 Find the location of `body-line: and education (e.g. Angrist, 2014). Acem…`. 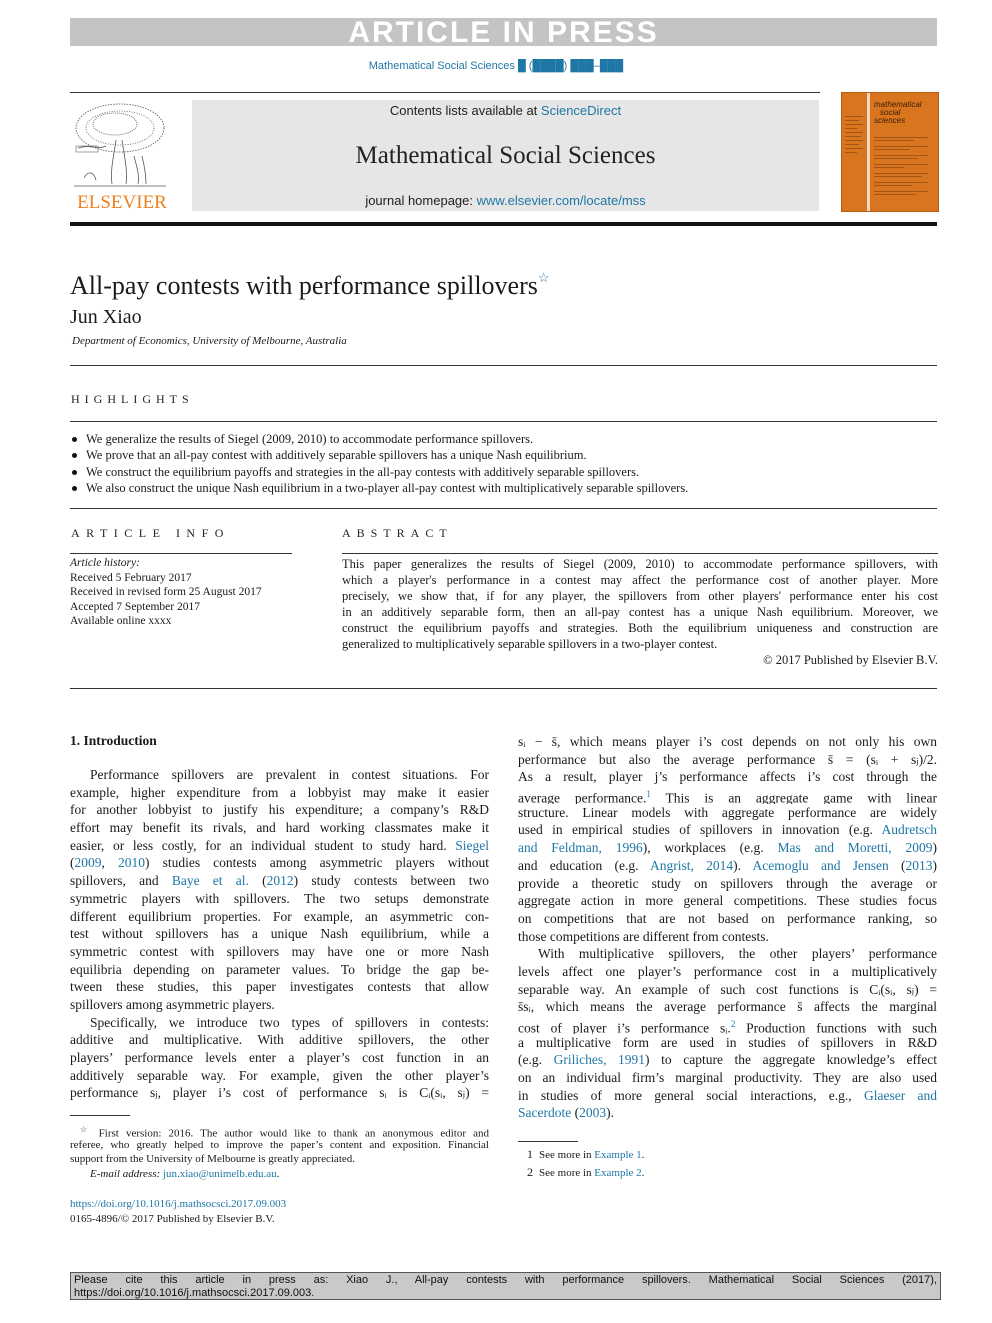

body-line: and education (e.g. Angrist, 2014). Acem… is located at coordinates (727, 866).